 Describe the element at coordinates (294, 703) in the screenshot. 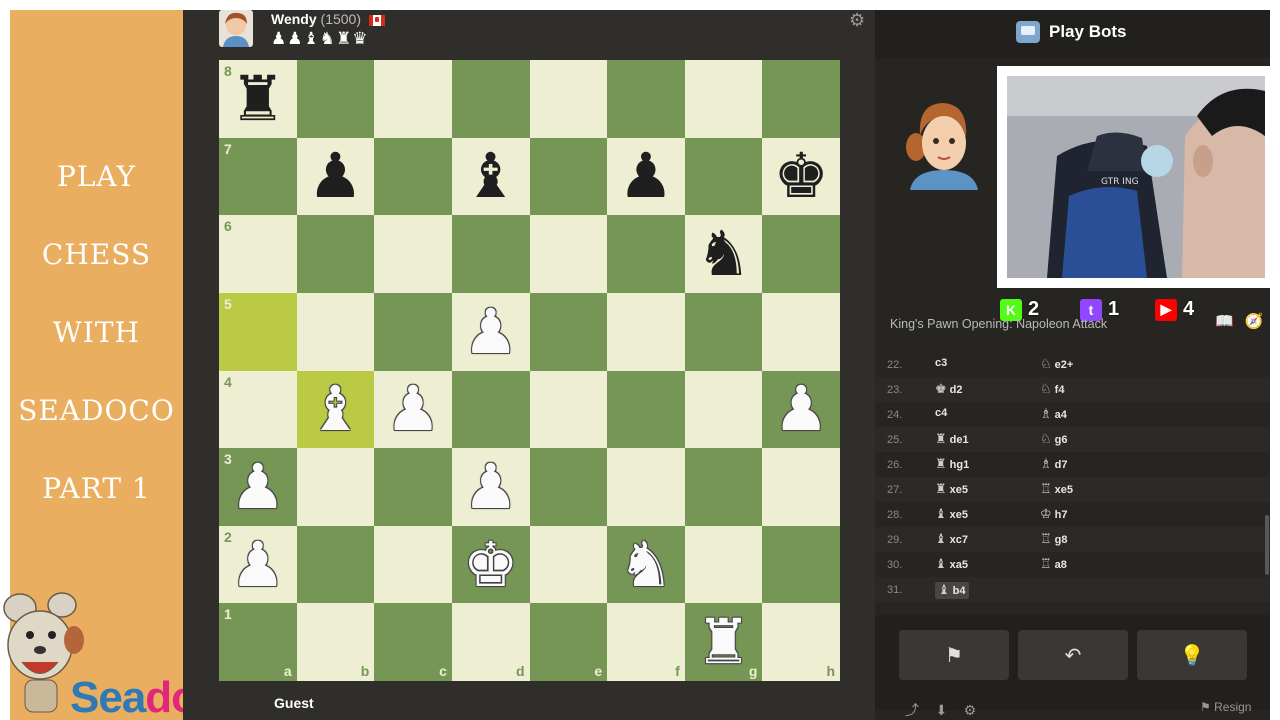

I see `player-name: Guest` at that location.